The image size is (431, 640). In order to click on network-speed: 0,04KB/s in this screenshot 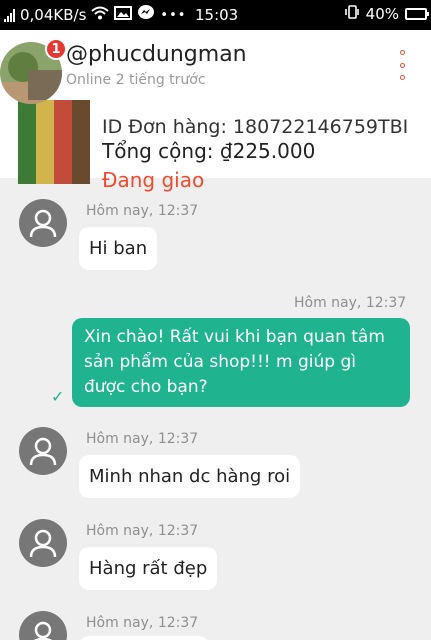, I will do `click(53, 15)`.